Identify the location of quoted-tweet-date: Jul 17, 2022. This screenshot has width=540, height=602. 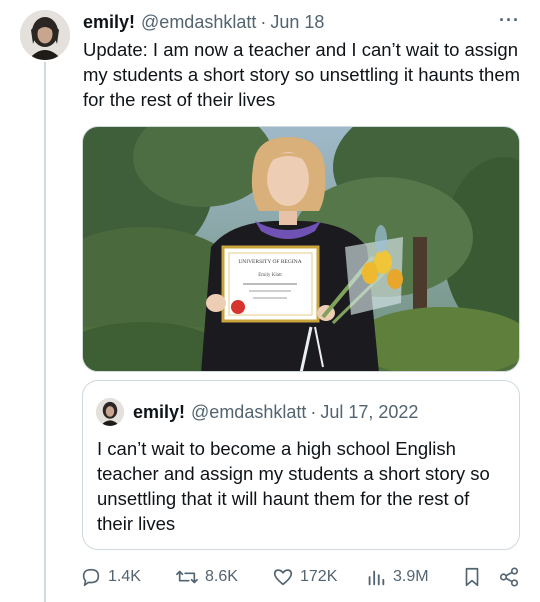
(369, 412).